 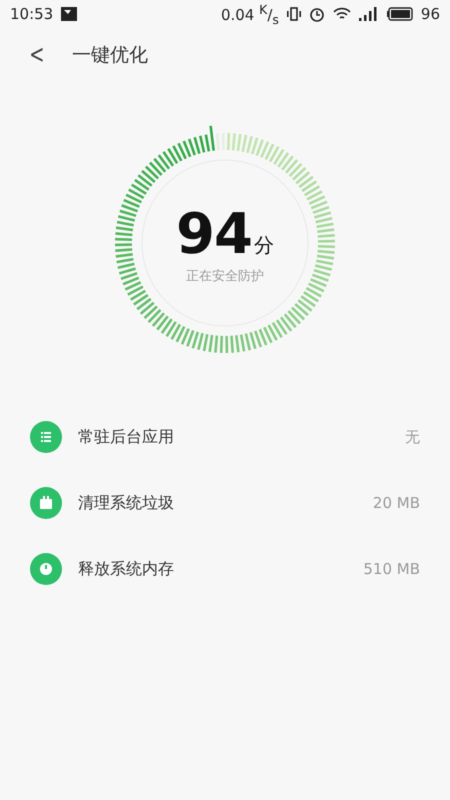 What do you see at coordinates (32, 14) in the screenshot?
I see `status-time: 10:53` at bounding box center [32, 14].